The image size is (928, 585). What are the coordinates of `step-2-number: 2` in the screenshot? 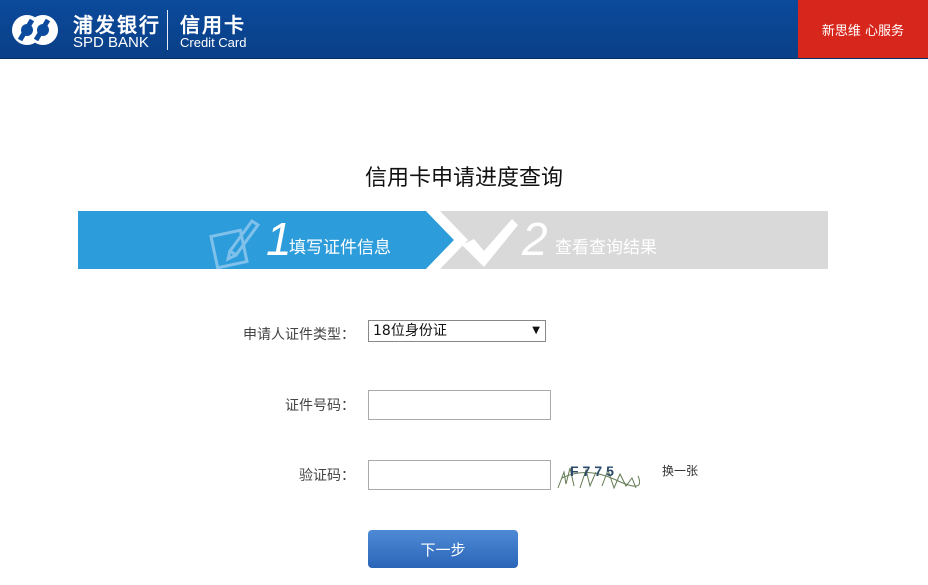 It's located at (535, 239).